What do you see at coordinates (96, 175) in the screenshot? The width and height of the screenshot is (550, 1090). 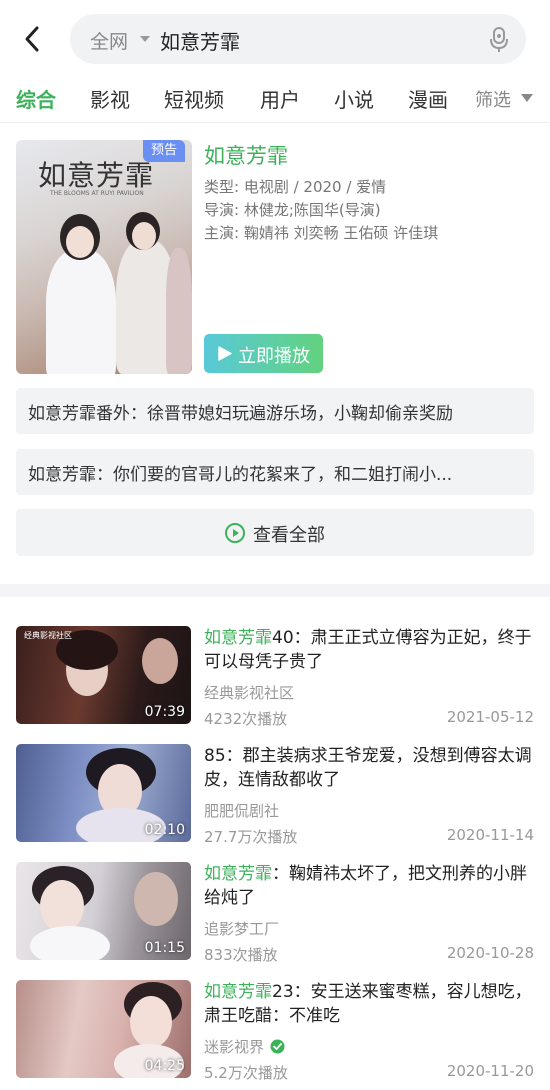 I see `poster-title: 如意芳霏` at bounding box center [96, 175].